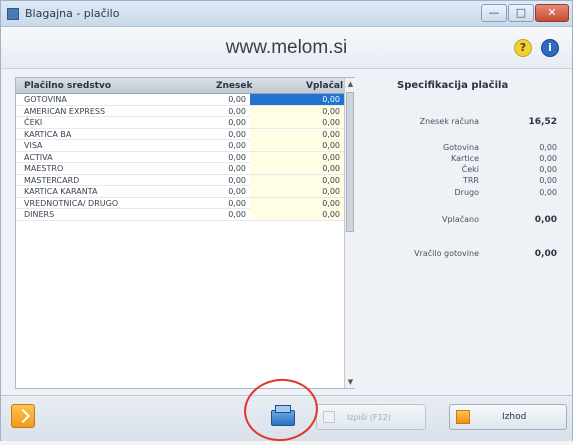 The width and height of the screenshot is (573, 445). What do you see at coordinates (324, 86) in the screenshot?
I see `column-header-paid: Vplačal` at bounding box center [324, 86].